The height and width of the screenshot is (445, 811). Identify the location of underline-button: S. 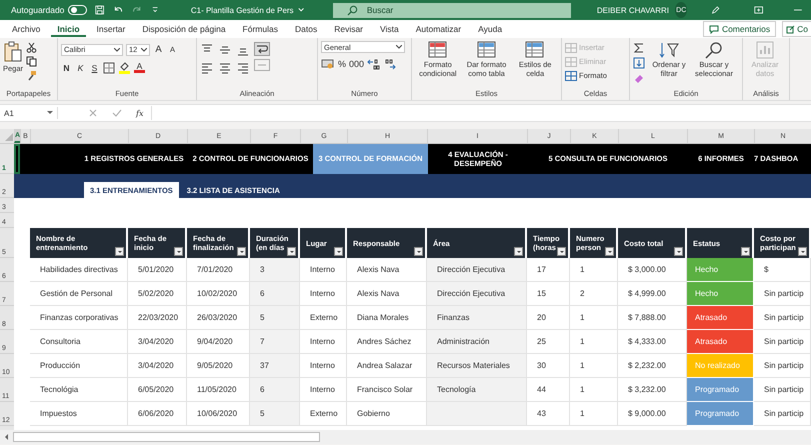
(94, 67).